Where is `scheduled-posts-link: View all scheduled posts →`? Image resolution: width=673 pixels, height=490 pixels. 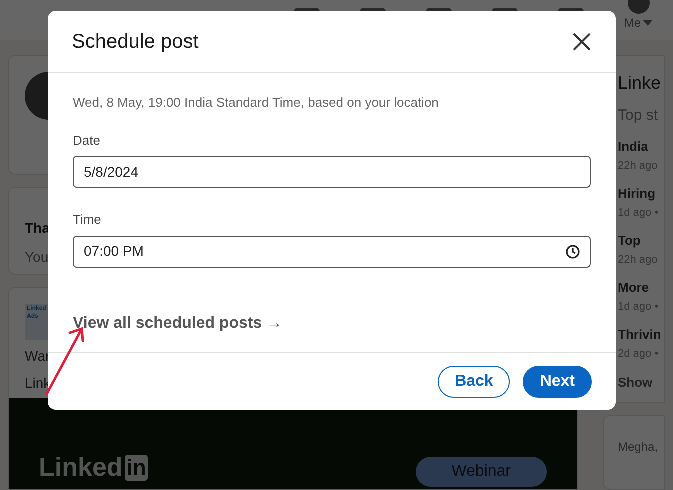
scheduled-posts-link: View all scheduled posts → is located at coordinates (178, 324).